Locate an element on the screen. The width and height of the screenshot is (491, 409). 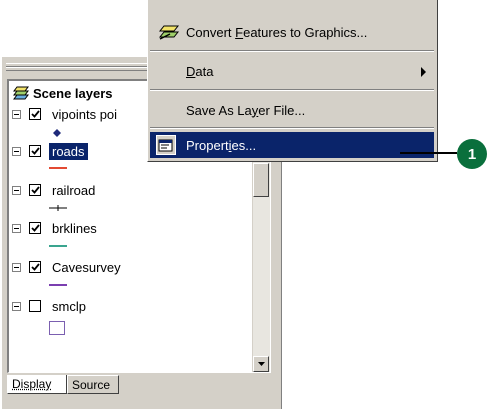
step-callout-badge: 1 is located at coordinates (472, 154).